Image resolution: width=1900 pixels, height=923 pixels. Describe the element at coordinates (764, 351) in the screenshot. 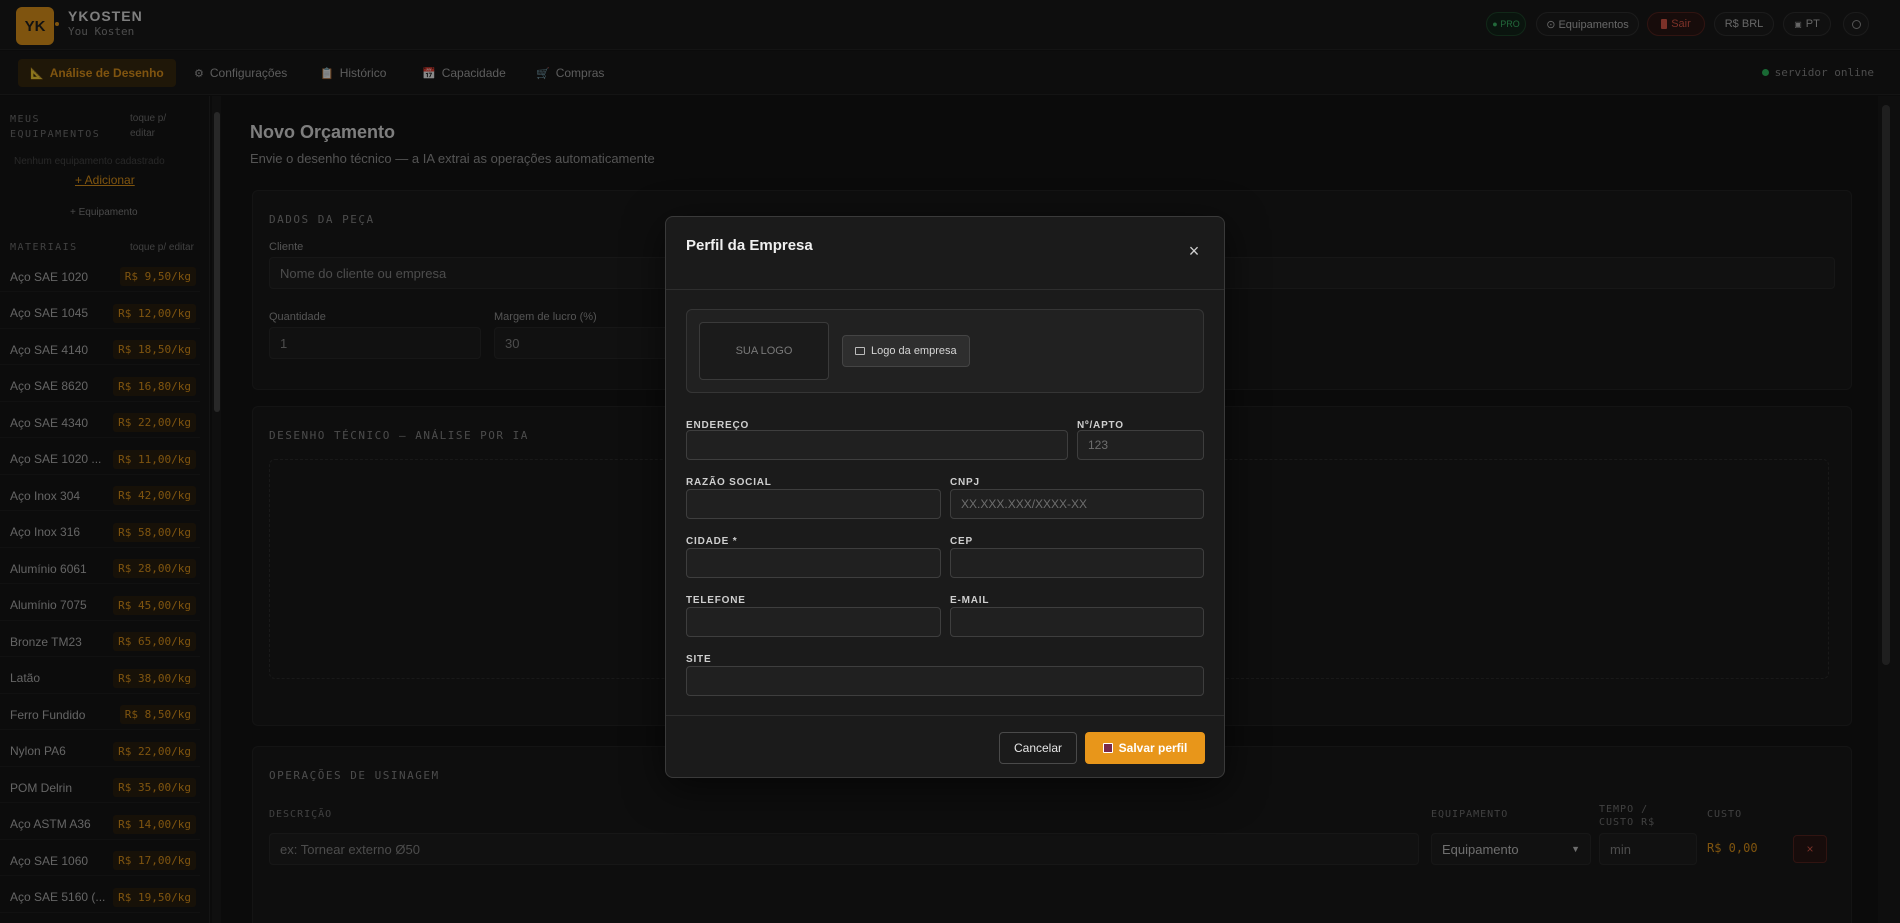

I see `logo-placeholder: SUA LOGO` at that location.